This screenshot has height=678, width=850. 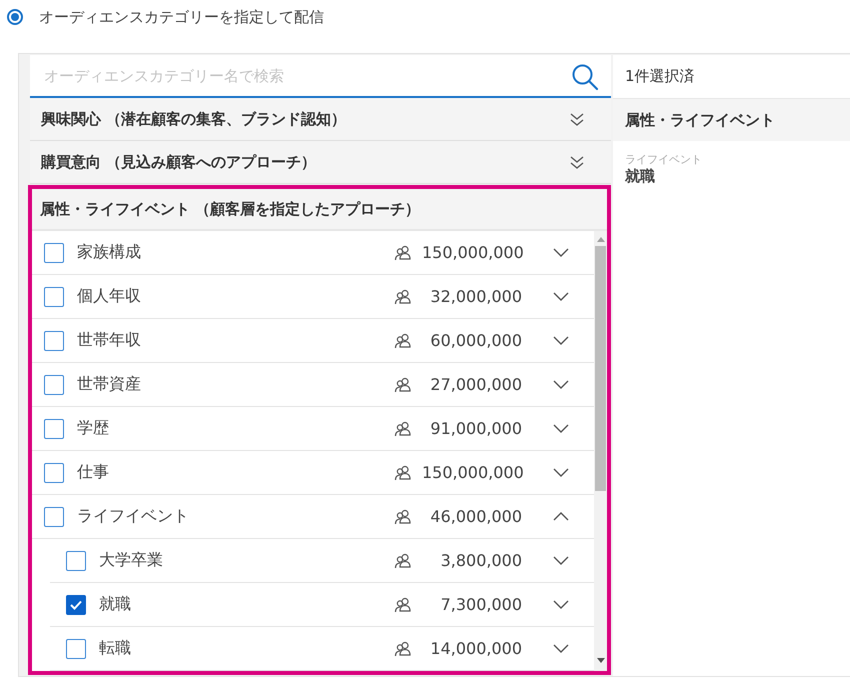 What do you see at coordinates (93, 472) in the screenshot?
I see `item-label: 仕事` at bounding box center [93, 472].